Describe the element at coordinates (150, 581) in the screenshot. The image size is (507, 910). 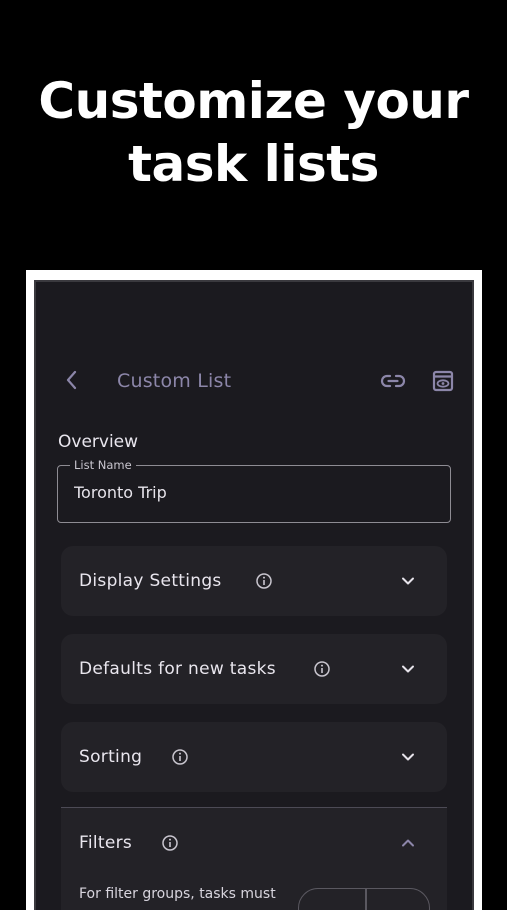
I see `display-settings-label: Display Settings` at that location.